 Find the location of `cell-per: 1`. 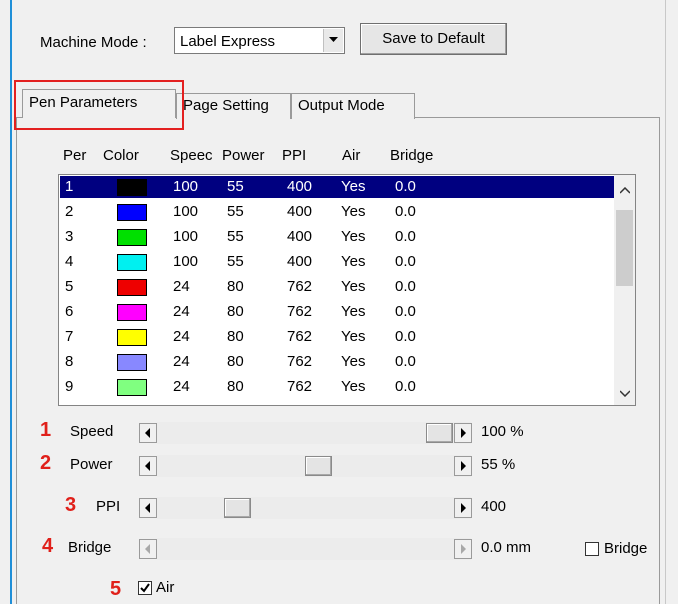

cell-per: 1 is located at coordinates (69, 186).